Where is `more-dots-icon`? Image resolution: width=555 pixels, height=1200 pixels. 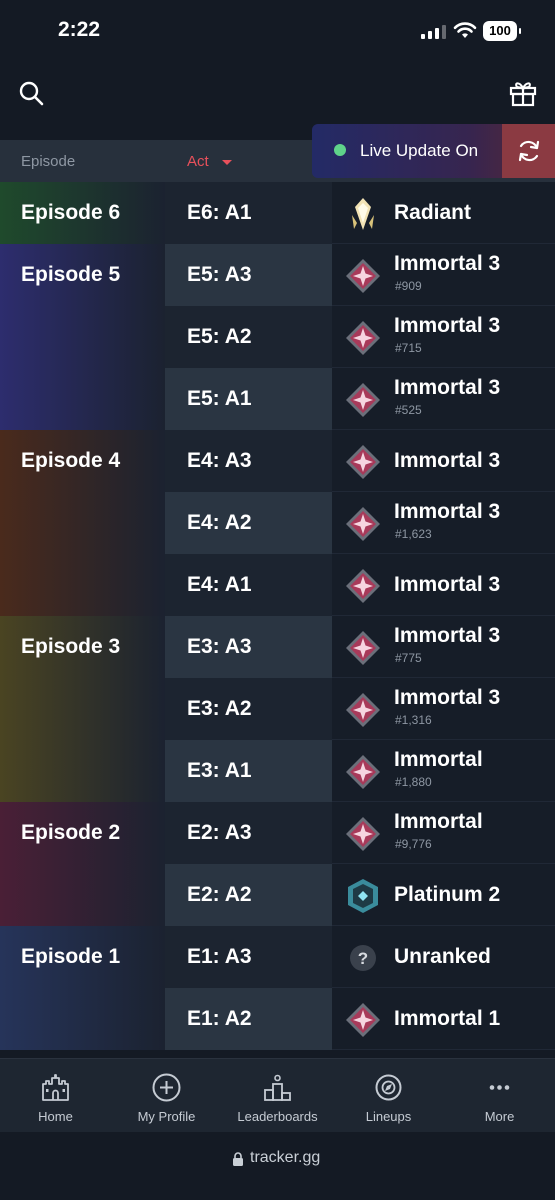 more-dots-icon is located at coordinates (499, 1087).